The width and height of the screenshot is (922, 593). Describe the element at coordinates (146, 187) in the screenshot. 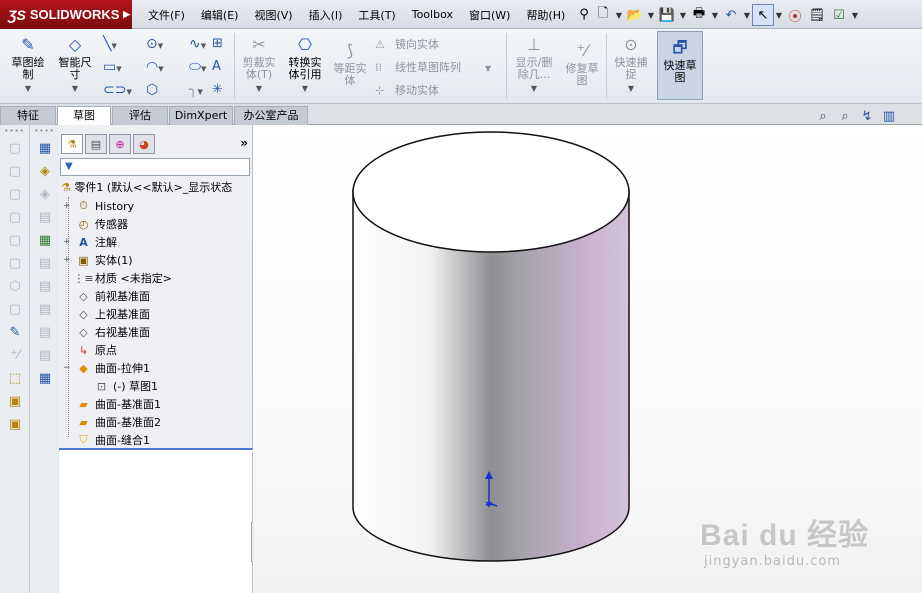

I see `part-root-node: ⚗ 零件1 (默认<<默认>_显示状态` at that location.